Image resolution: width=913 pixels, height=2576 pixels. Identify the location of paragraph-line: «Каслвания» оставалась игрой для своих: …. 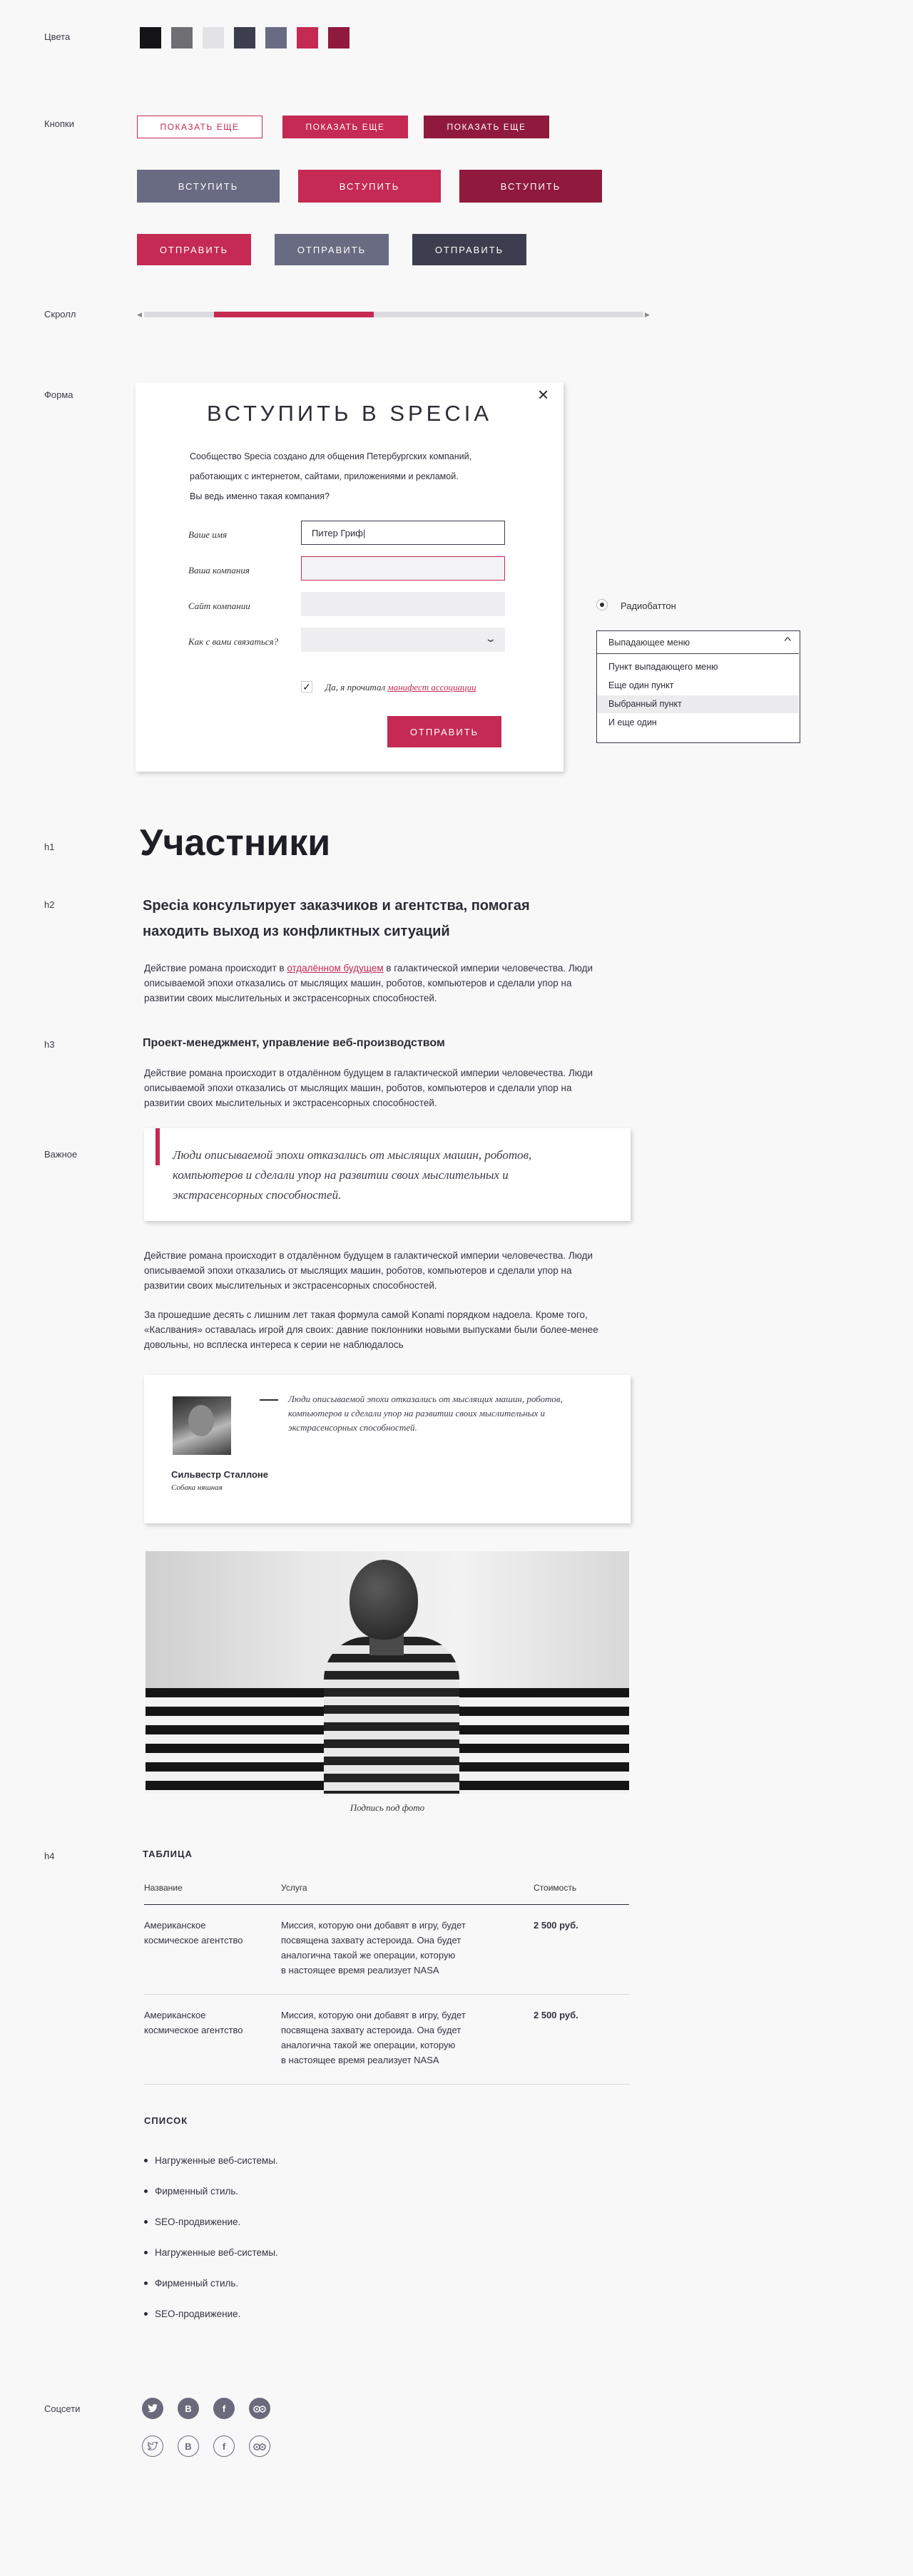
(371, 1329).